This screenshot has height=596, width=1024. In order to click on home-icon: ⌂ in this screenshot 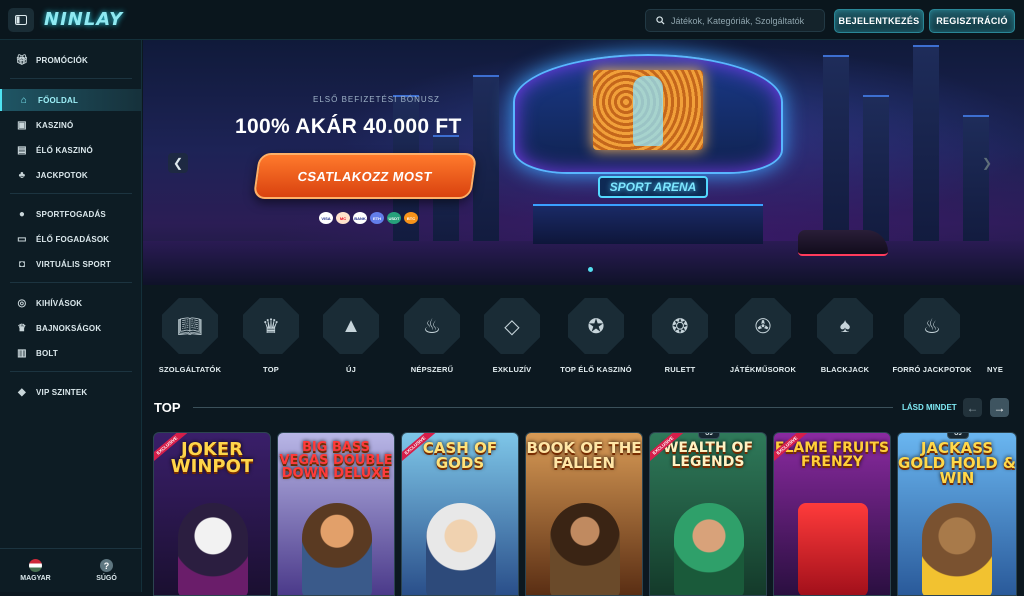, I will do `click(24, 100)`.